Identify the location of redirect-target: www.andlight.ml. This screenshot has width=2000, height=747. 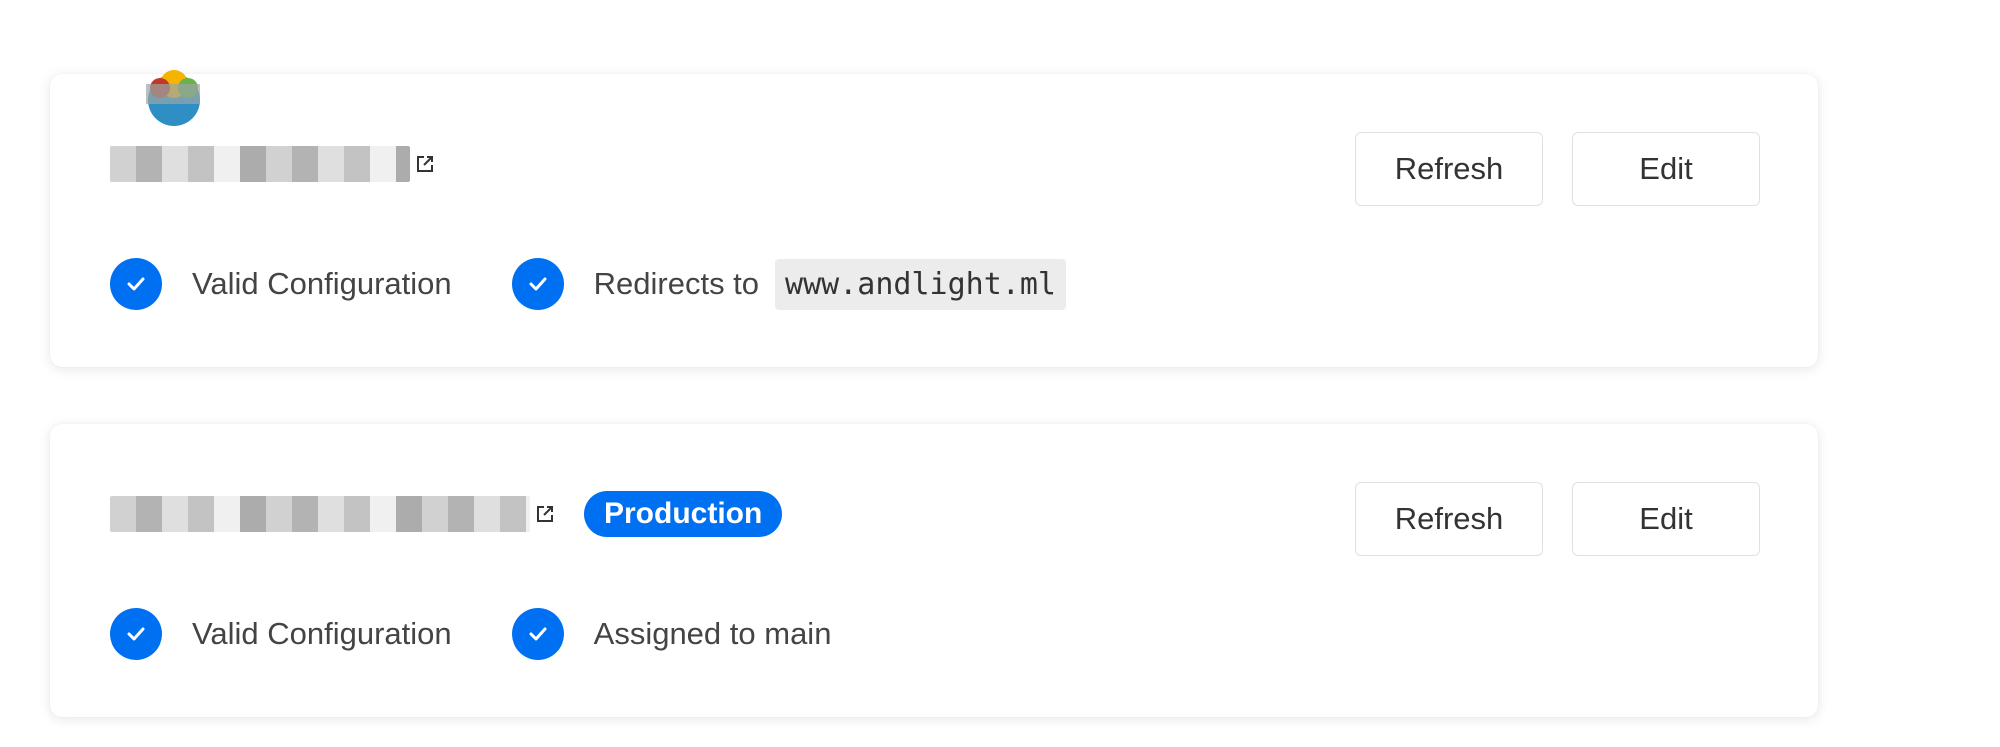
(920, 284).